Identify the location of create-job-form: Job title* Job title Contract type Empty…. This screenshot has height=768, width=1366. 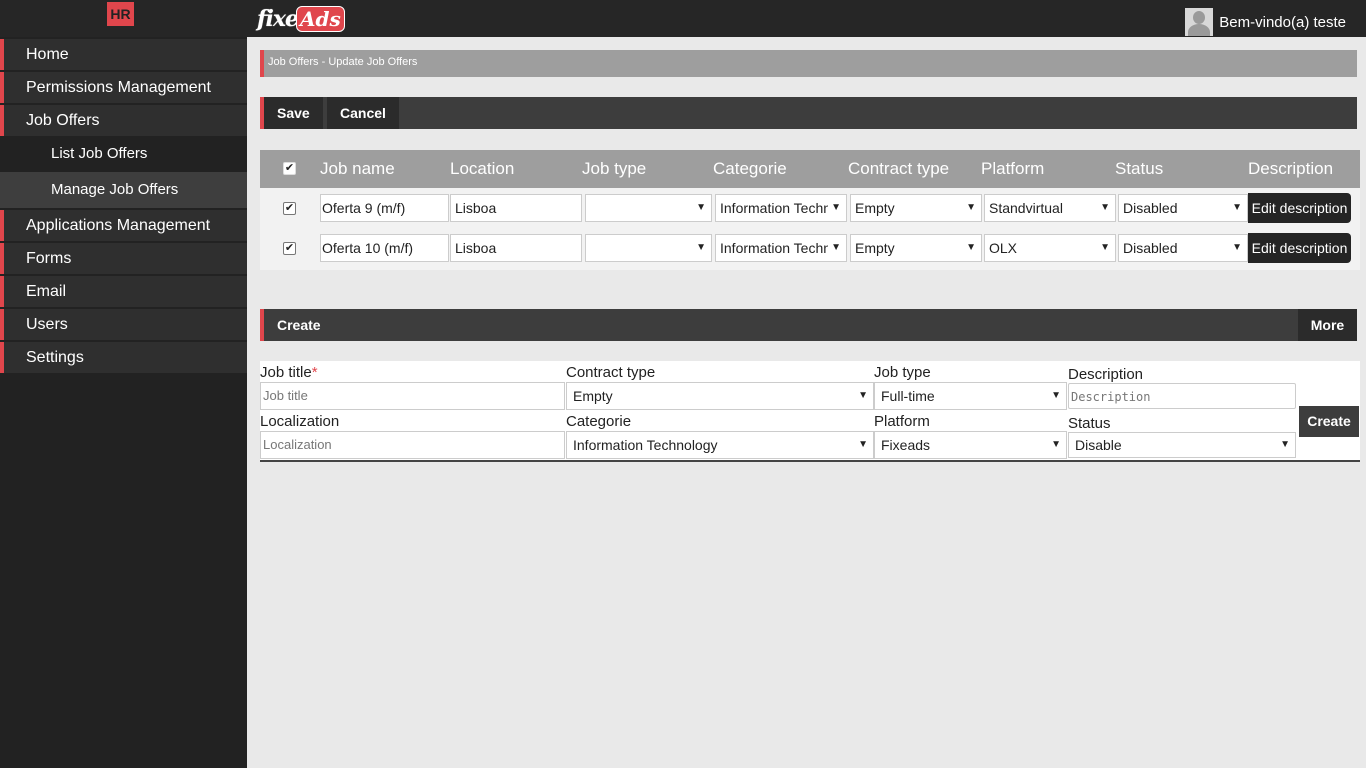
(810, 411).